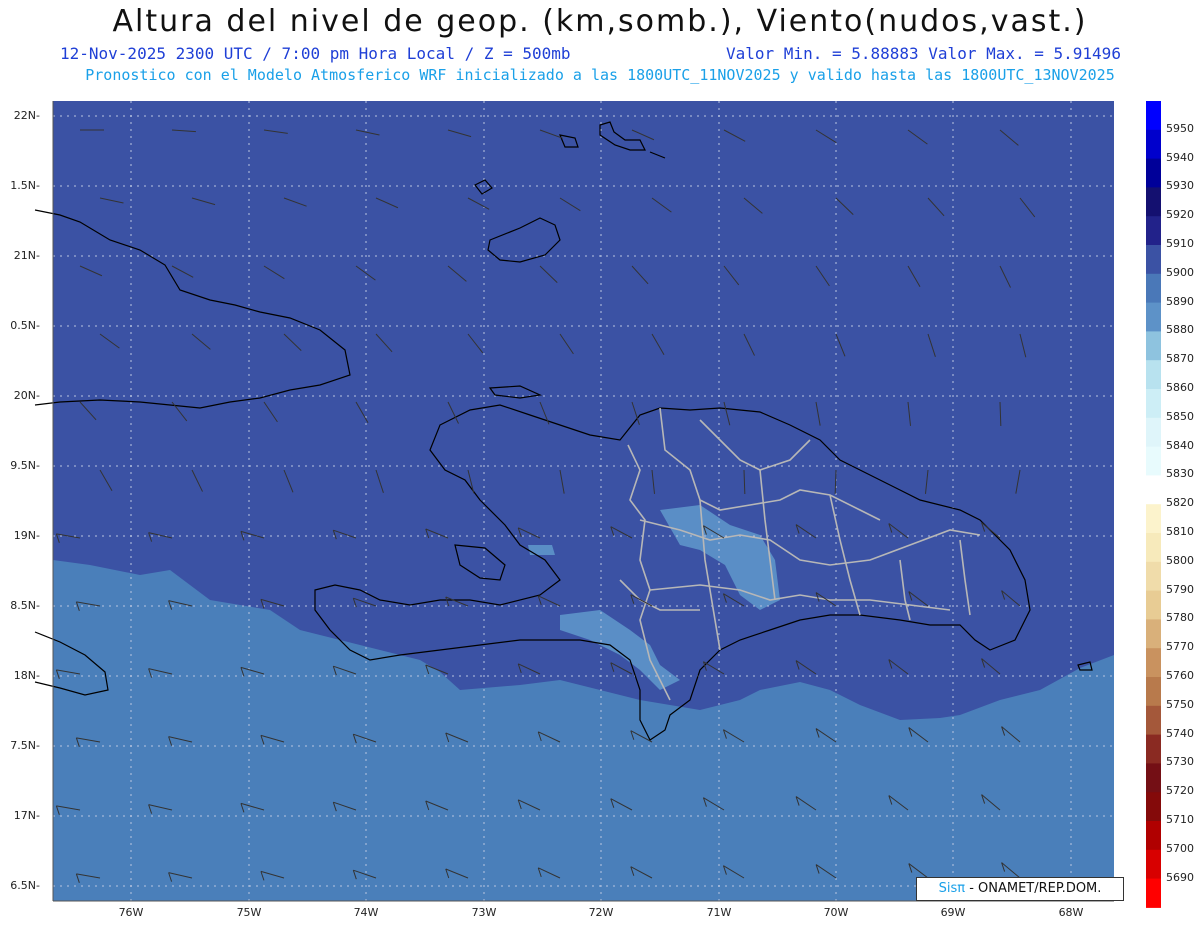  What do you see at coordinates (1180, 128) in the screenshot?
I see `colorbar-label: 5950` at bounding box center [1180, 128].